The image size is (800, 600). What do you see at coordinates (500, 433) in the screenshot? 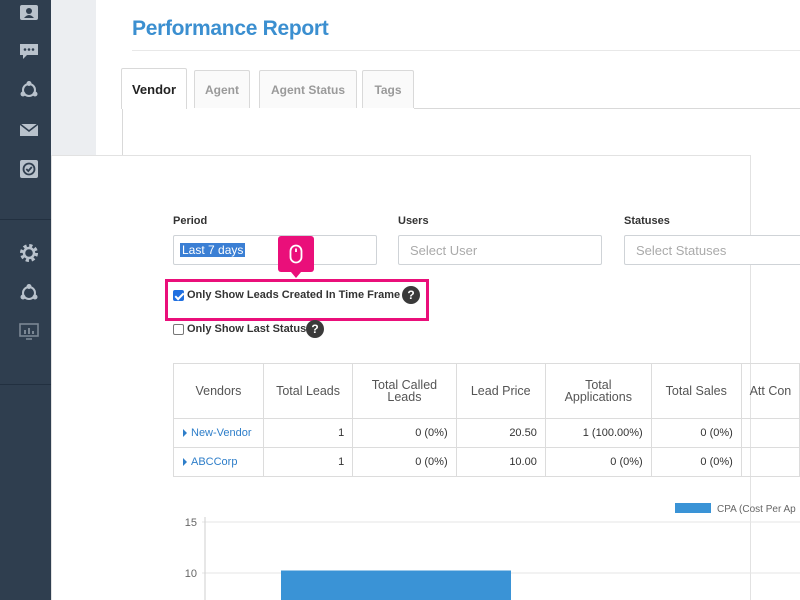
I see `table-cell: 20.50` at bounding box center [500, 433].